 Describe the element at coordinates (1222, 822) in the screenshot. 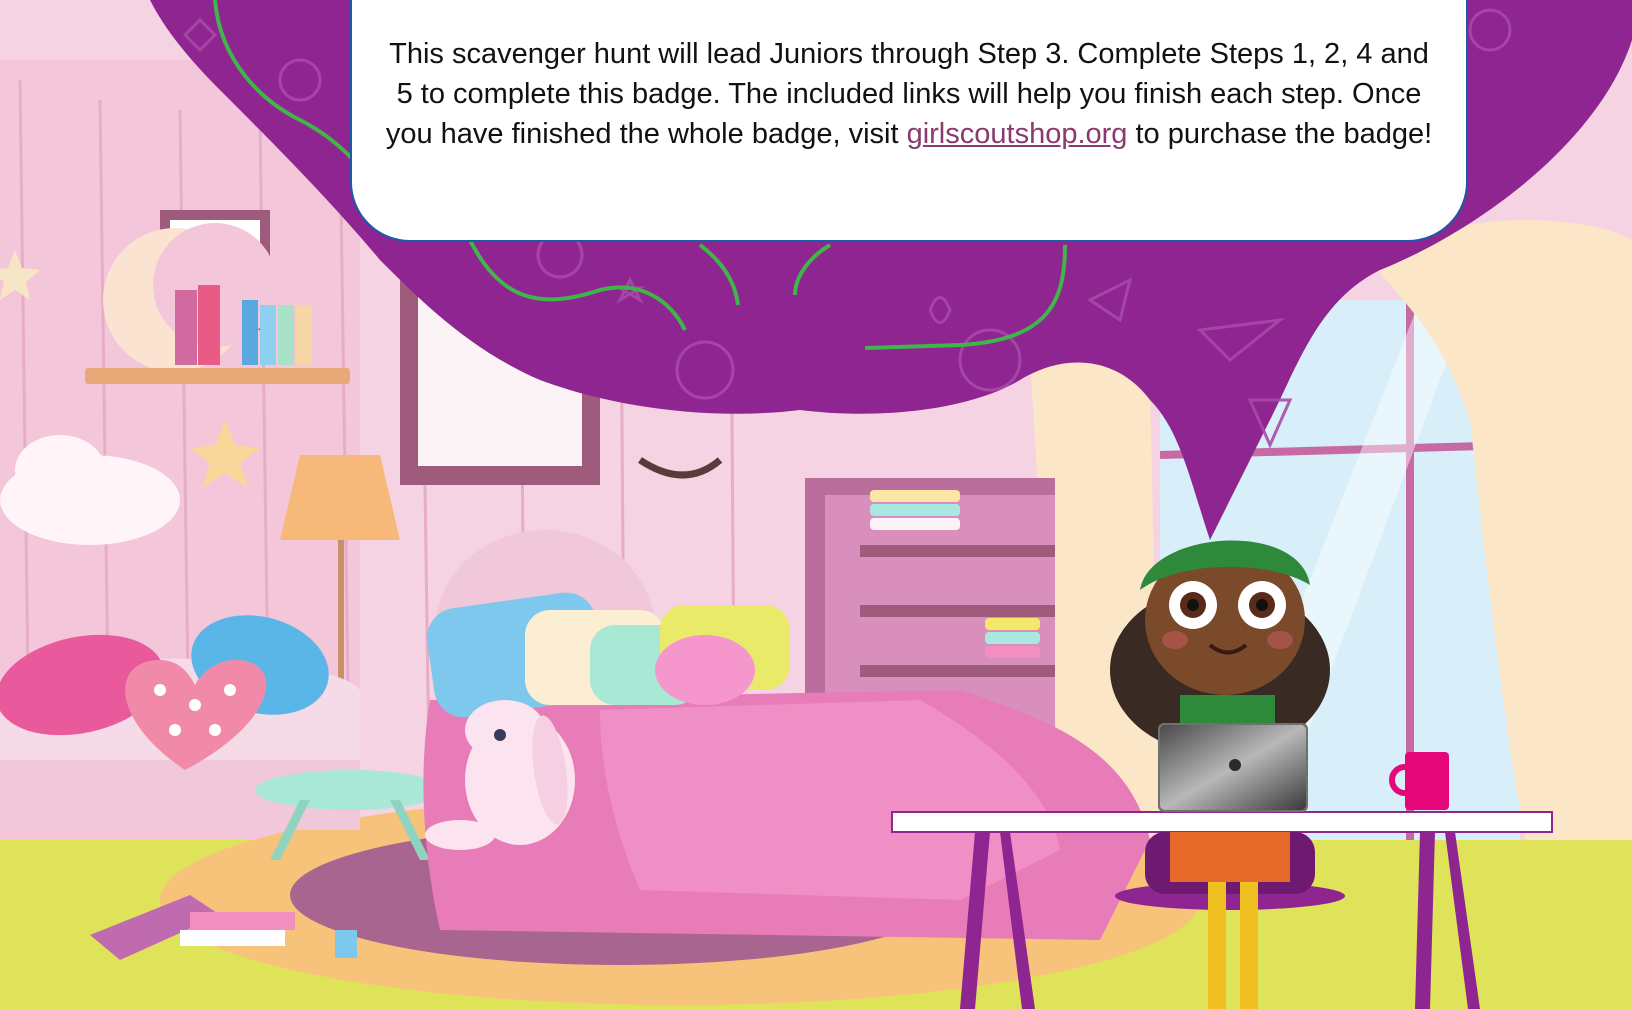

I see `desk-top` at that location.